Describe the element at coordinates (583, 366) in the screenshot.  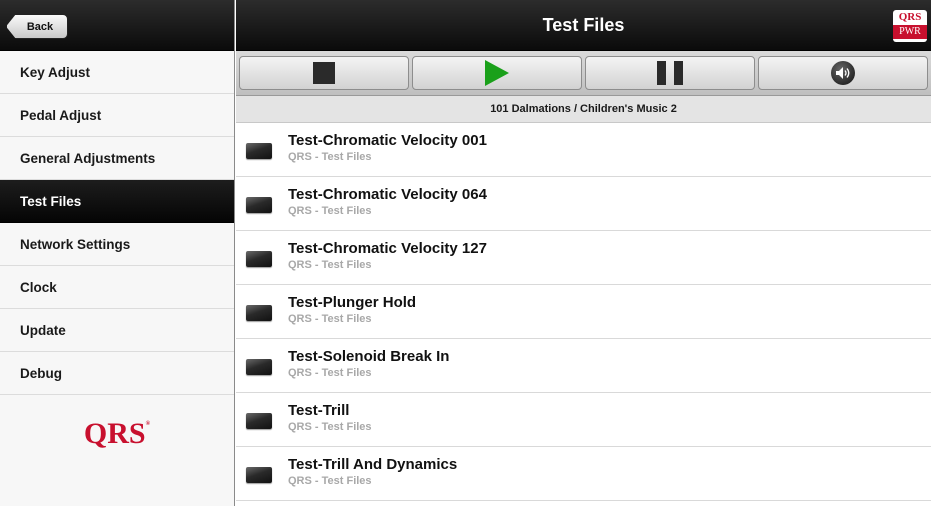
I see `list-item: Test-Solenoid Break In QRS - Test Files` at that location.